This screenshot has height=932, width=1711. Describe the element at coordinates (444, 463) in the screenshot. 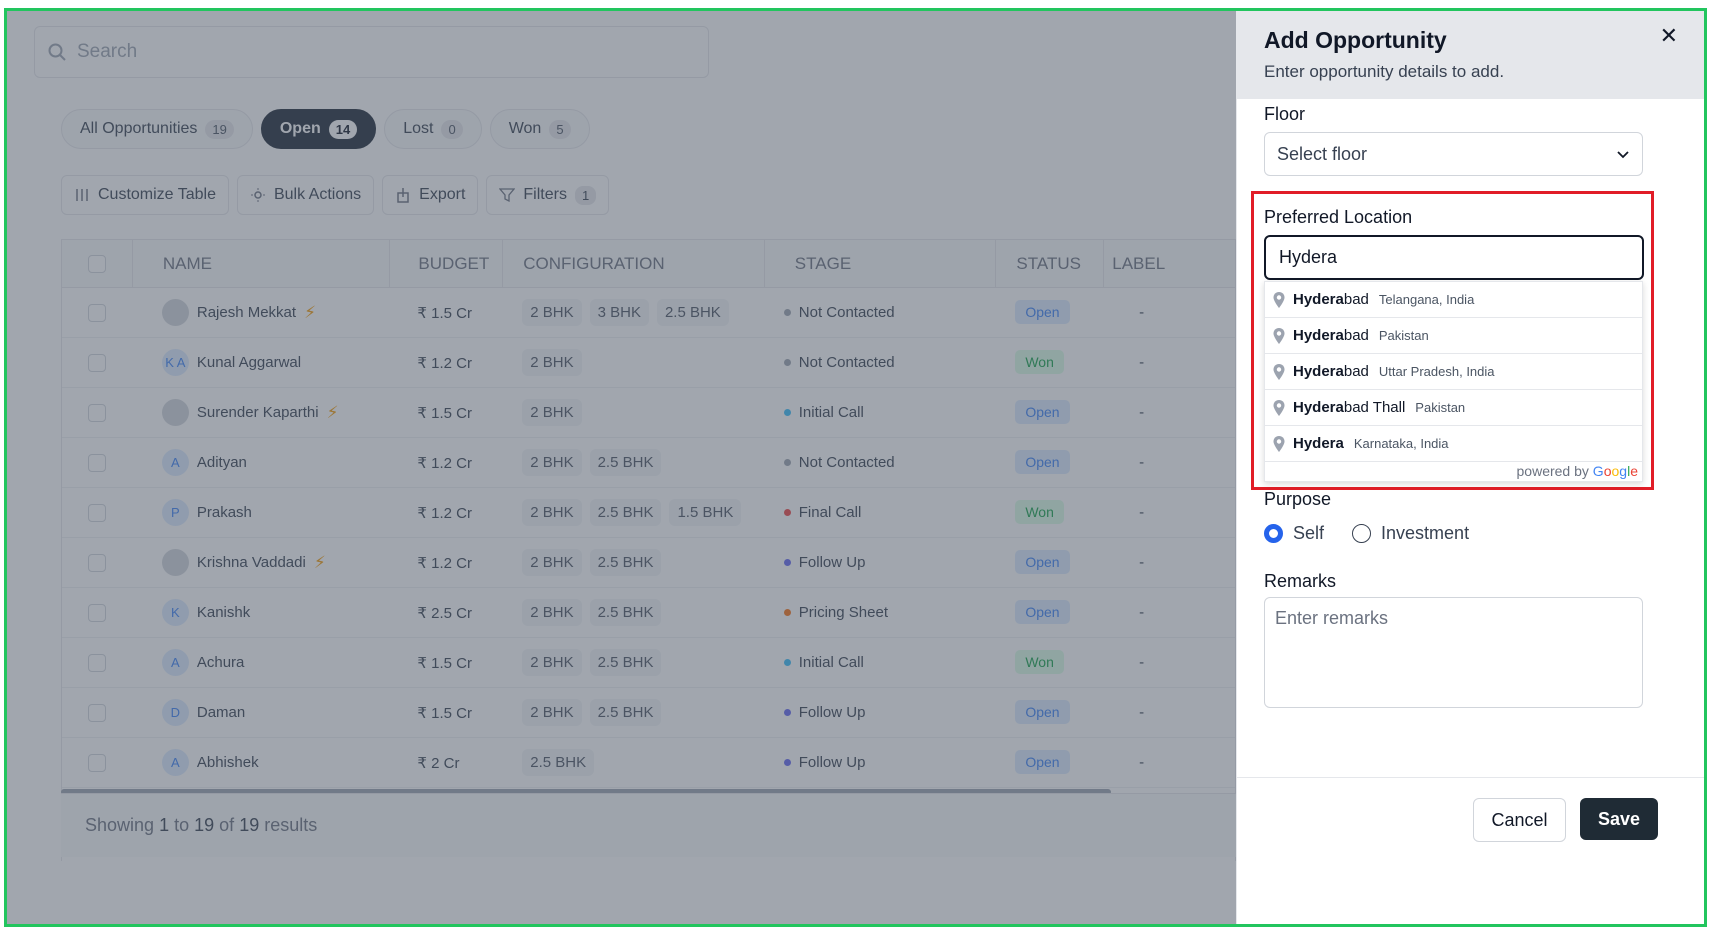

I see `row-budget: ₹ 1.2 Cr` at that location.